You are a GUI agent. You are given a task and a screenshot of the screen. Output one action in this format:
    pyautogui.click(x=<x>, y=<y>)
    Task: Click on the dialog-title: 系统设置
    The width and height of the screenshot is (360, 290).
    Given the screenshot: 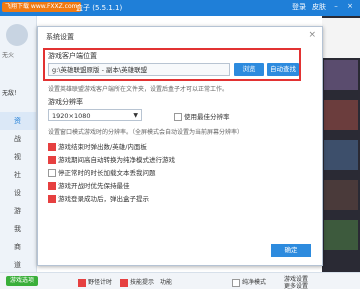 What is the action you would take?
    pyautogui.click(x=60, y=37)
    